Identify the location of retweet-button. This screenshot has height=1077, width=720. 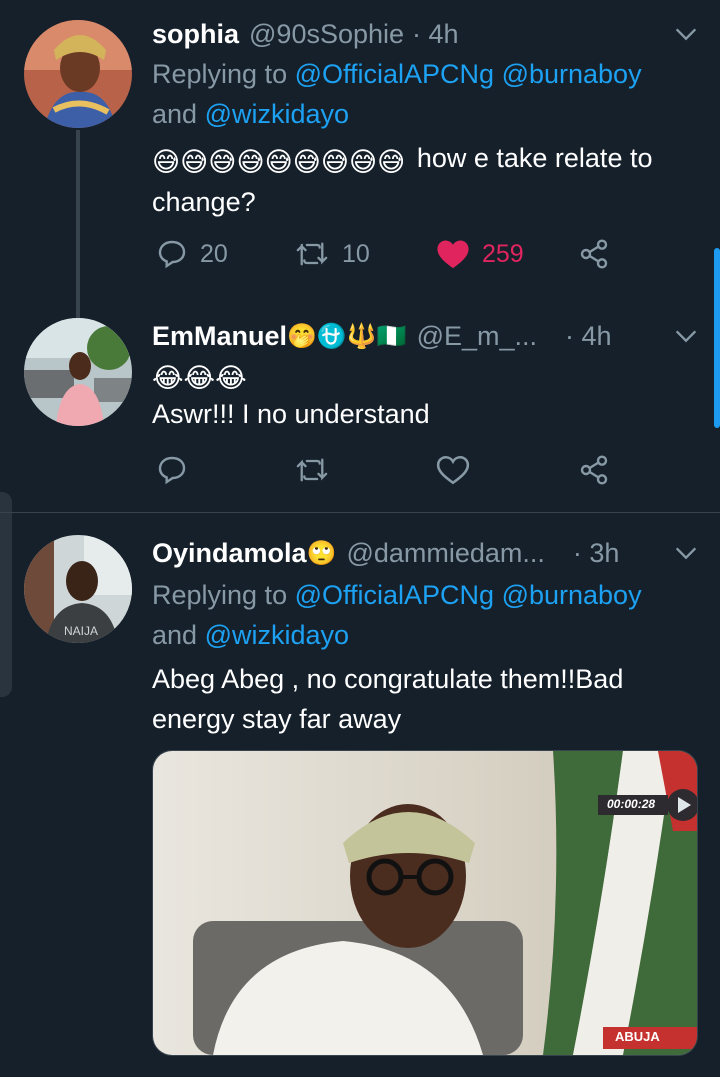
(312, 470).